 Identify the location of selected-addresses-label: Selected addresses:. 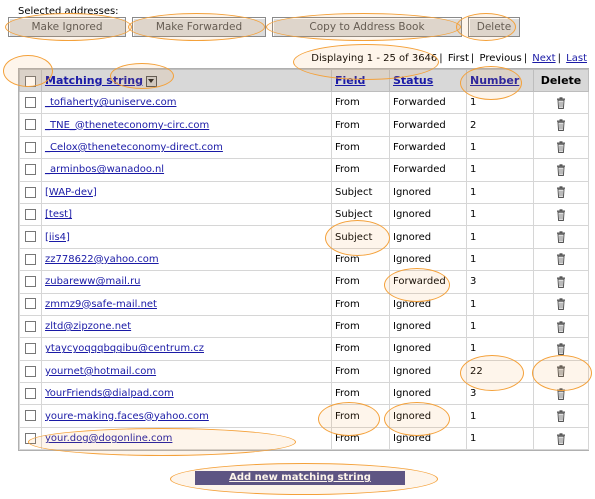
(68, 11).